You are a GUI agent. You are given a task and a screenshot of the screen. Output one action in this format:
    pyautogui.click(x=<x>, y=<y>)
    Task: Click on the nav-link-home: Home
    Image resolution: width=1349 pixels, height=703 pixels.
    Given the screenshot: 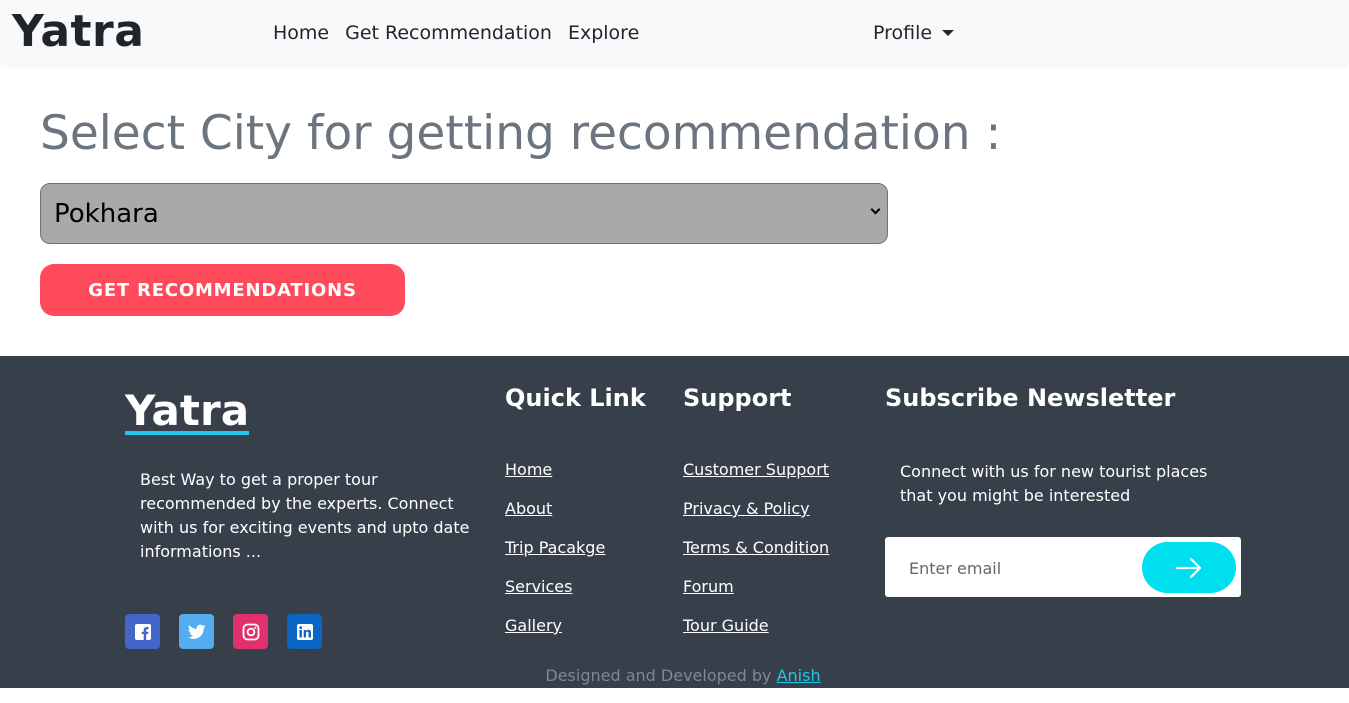 What is the action you would take?
    pyautogui.click(x=301, y=33)
    